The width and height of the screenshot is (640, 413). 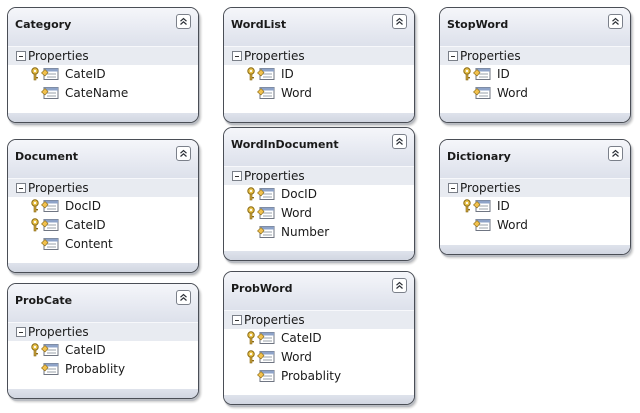 I want to click on property-row: Content, so click(x=103, y=244).